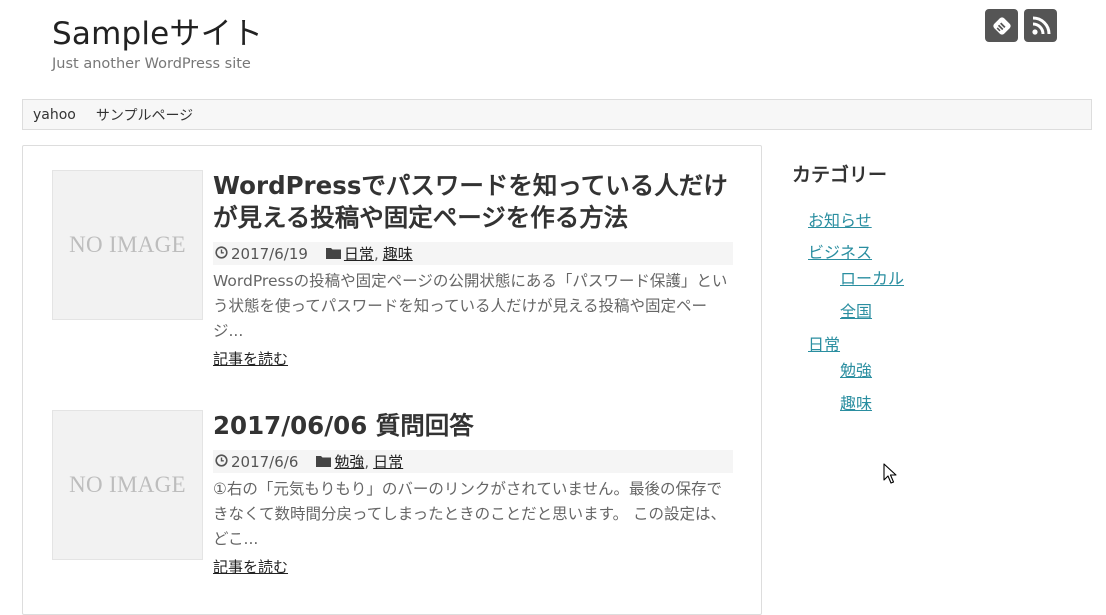 The image size is (1106, 615). I want to click on category-item: 日常 勉強 趣味, so click(950, 372).